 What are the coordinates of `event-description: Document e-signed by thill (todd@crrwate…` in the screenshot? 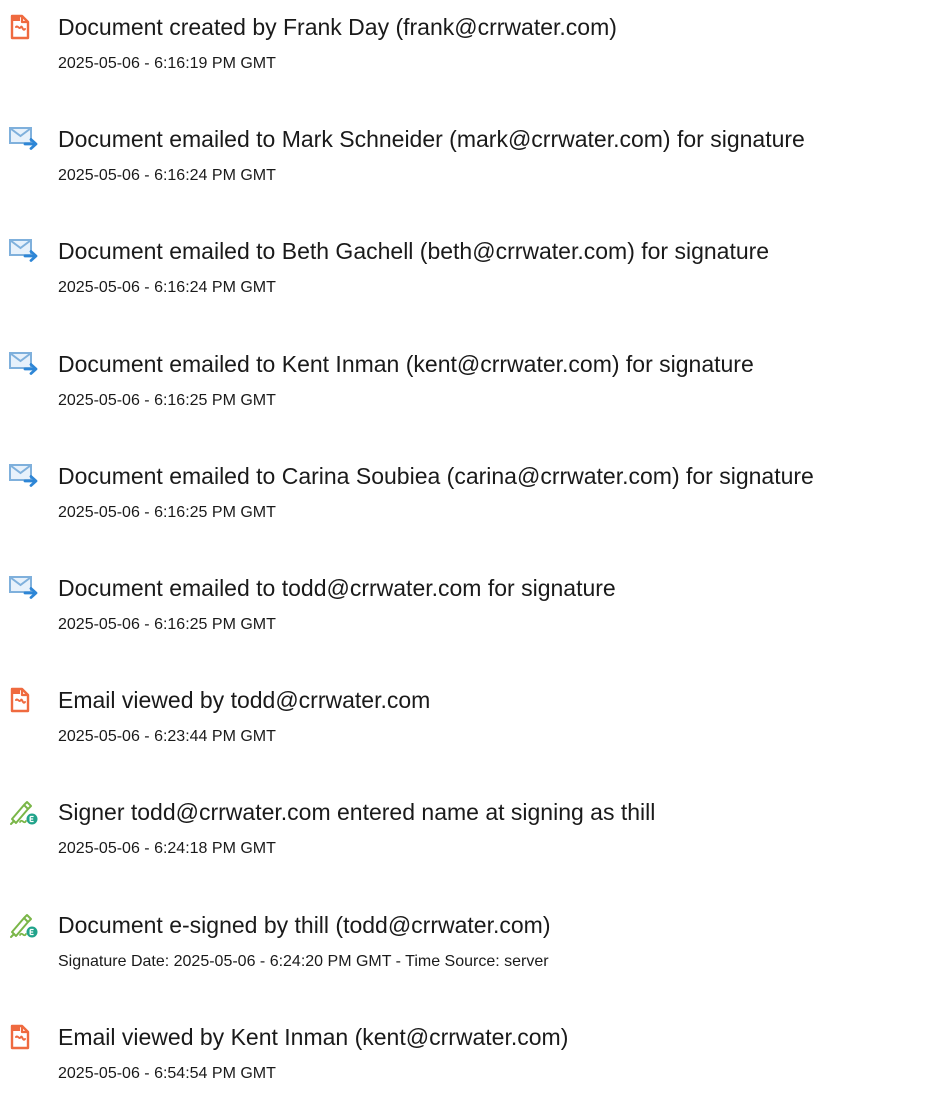 It's located at (304, 924).